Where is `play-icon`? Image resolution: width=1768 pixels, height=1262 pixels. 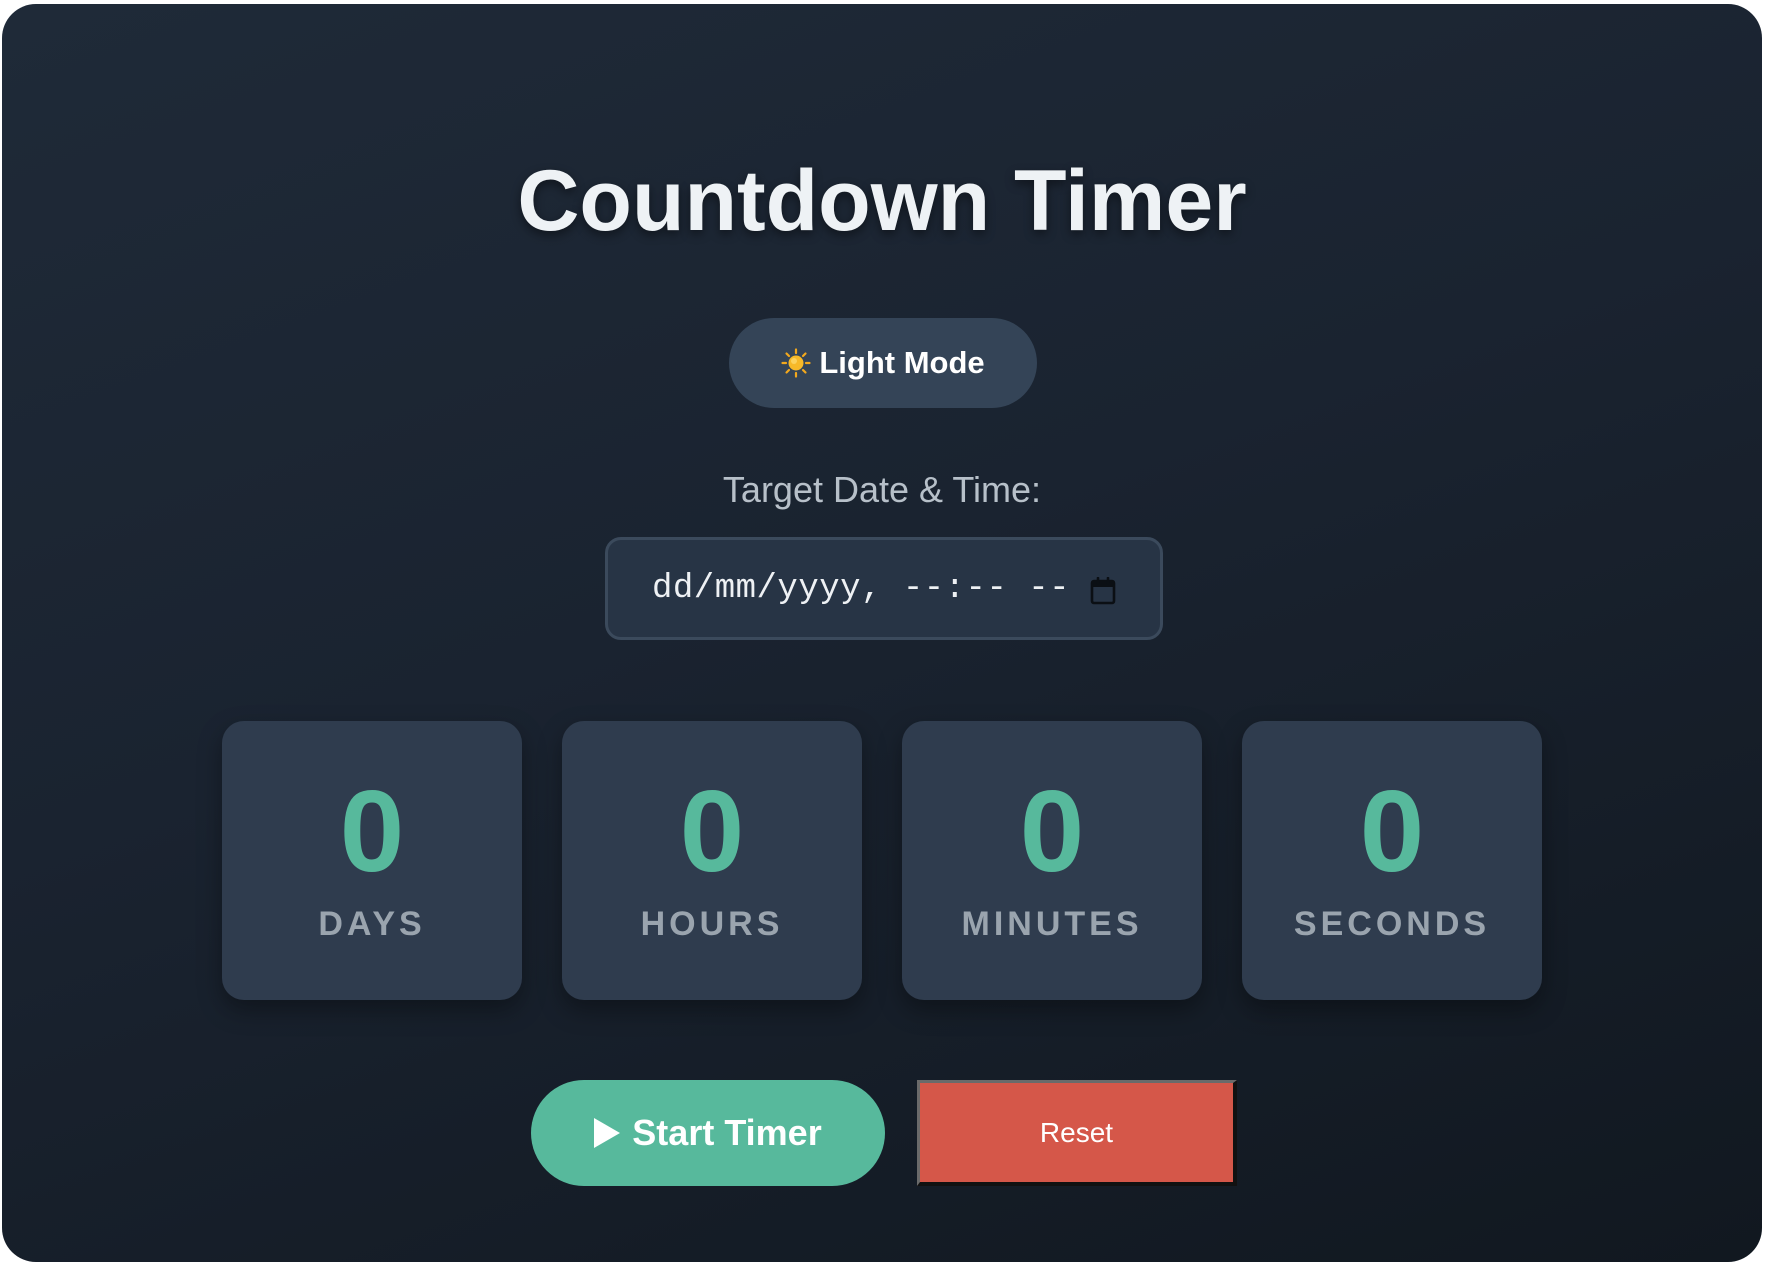
play-icon is located at coordinates (607, 1133).